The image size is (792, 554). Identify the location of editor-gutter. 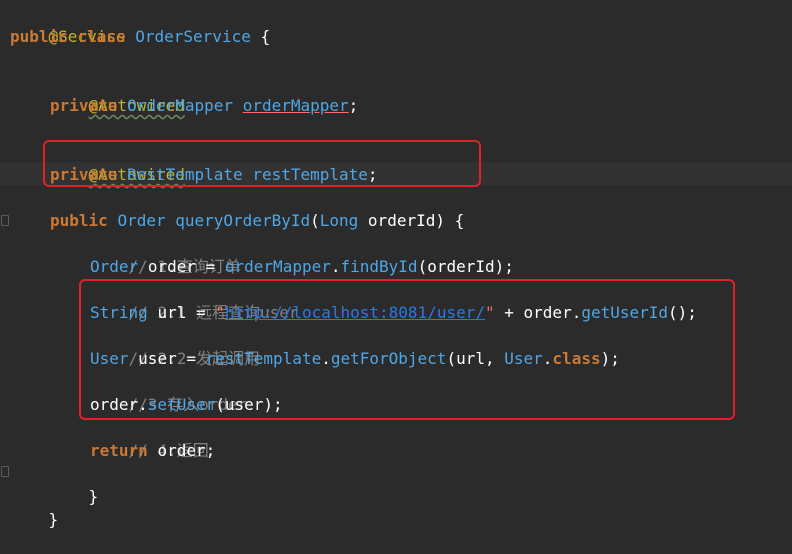
(3, 264).